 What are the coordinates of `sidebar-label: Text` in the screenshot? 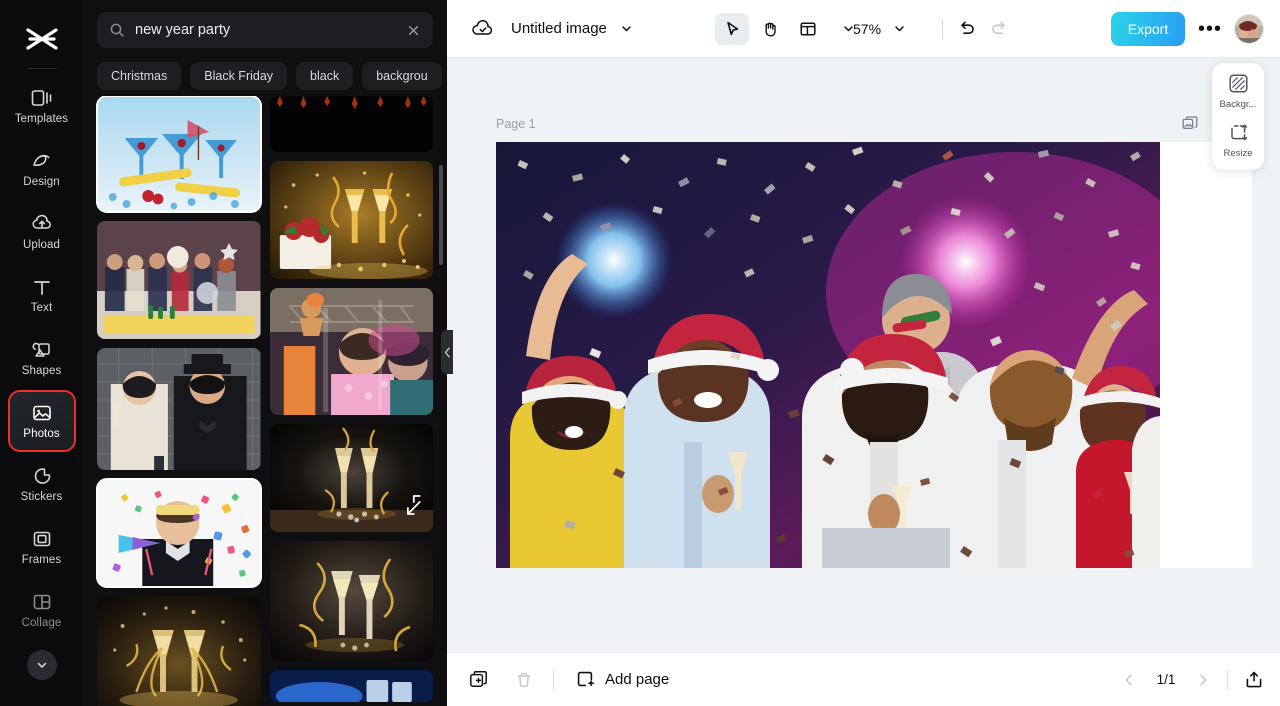 It's located at (41, 307).